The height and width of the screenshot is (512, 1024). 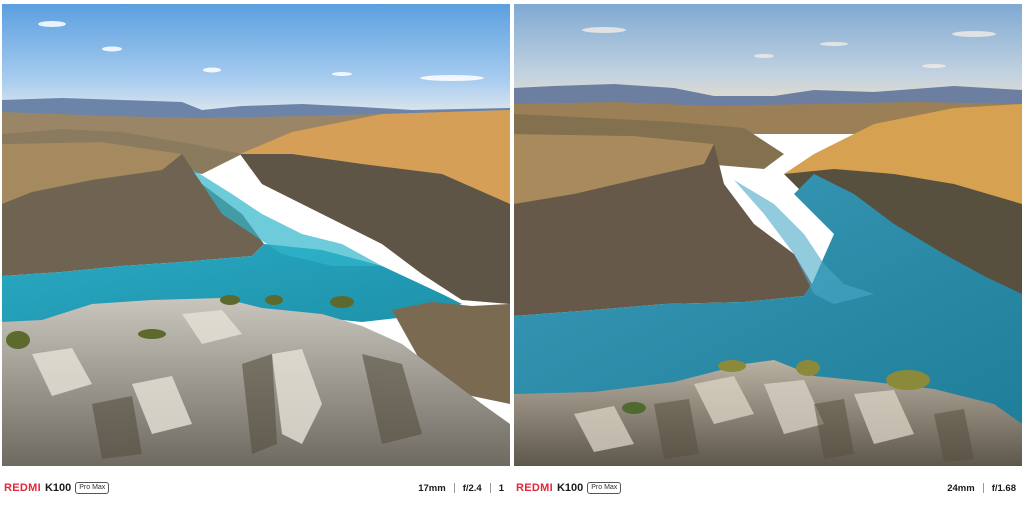 What do you see at coordinates (501, 488) in the screenshot?
I see `spec-extra: 1` at bounding box center [501, 488].